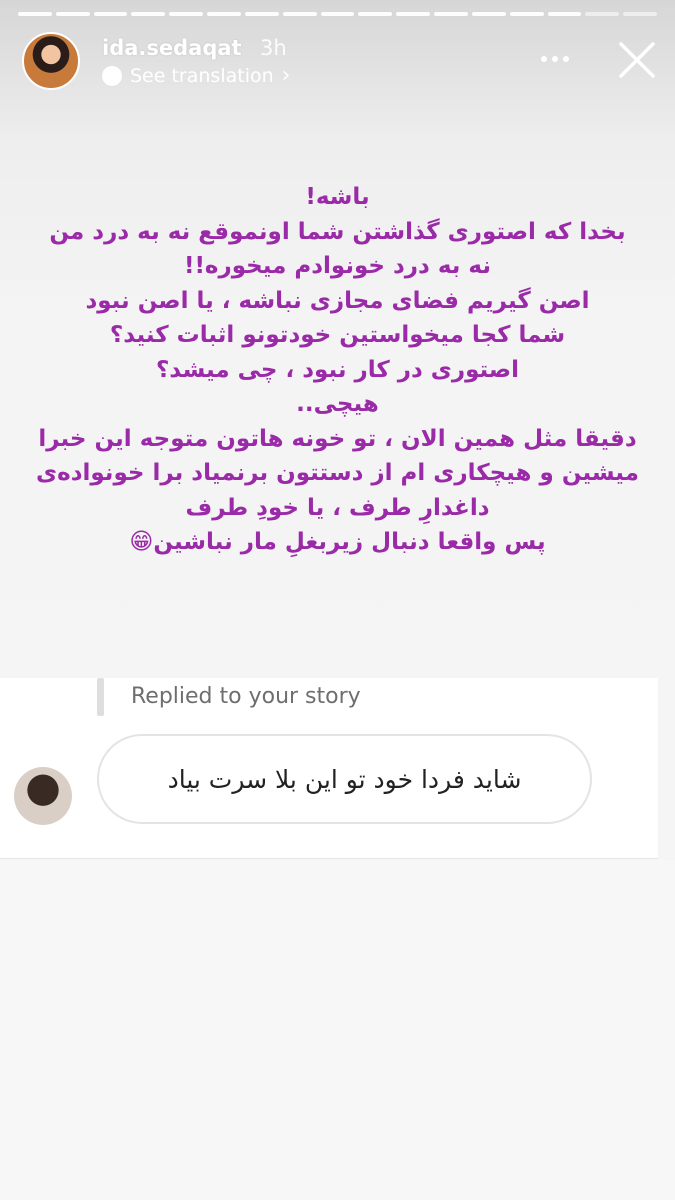  Describe the element at coordinates (344, 779) in the screenshot. I see `reply-message-bubble: شاید فردا خود تو این بلا سرت بیاد` at that location.